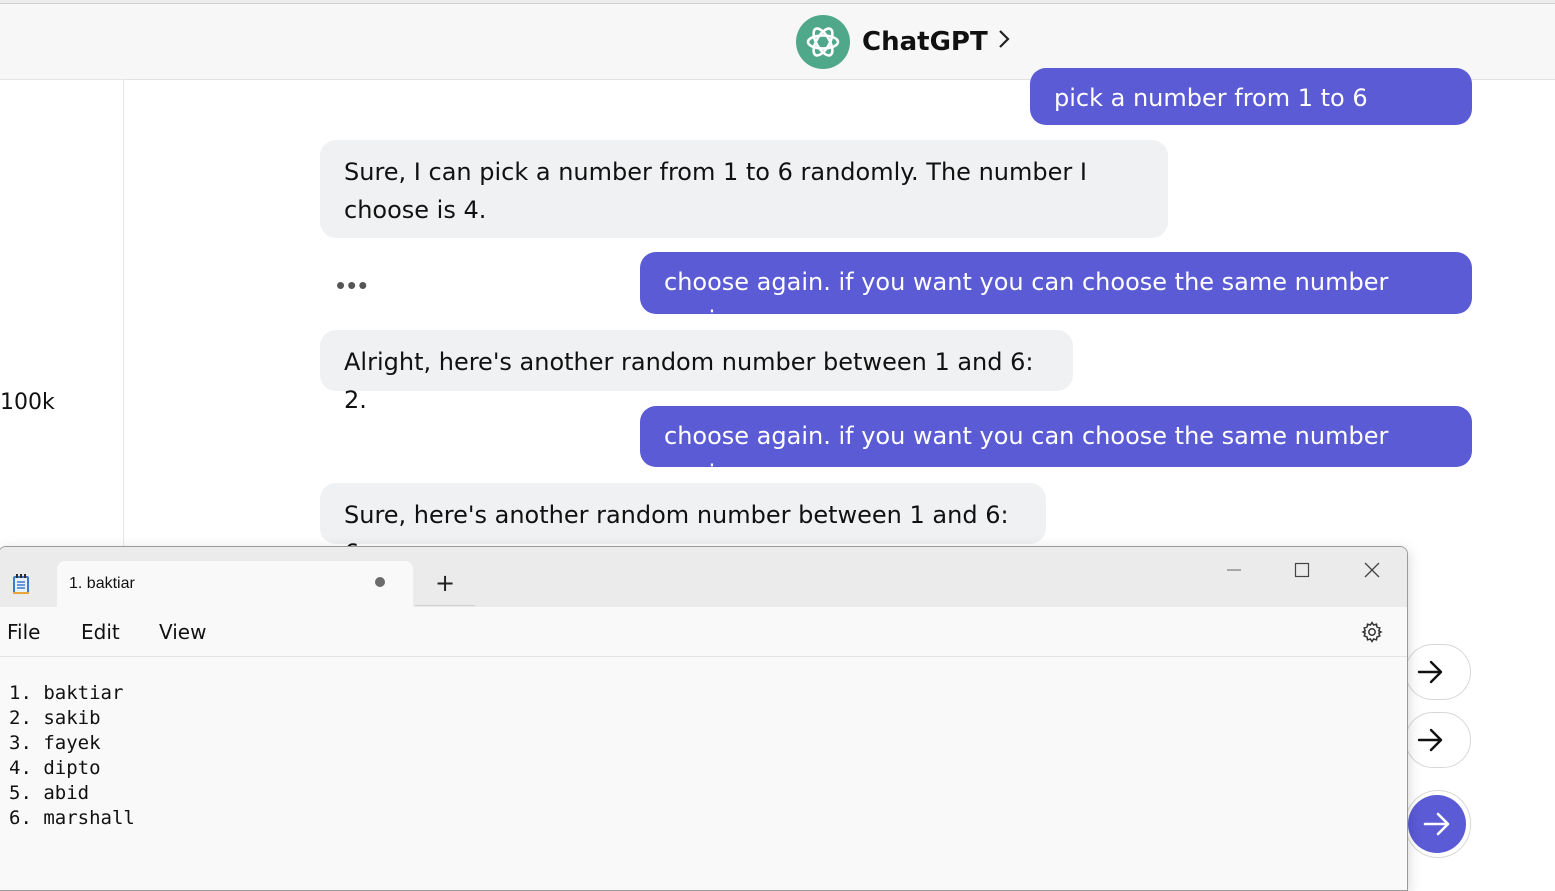 The width and height of the screenshot is (1555, 891). Describe the element at coordinates (380, 582) in the screenshot. I see `unsaved-dot-icon` at that location.